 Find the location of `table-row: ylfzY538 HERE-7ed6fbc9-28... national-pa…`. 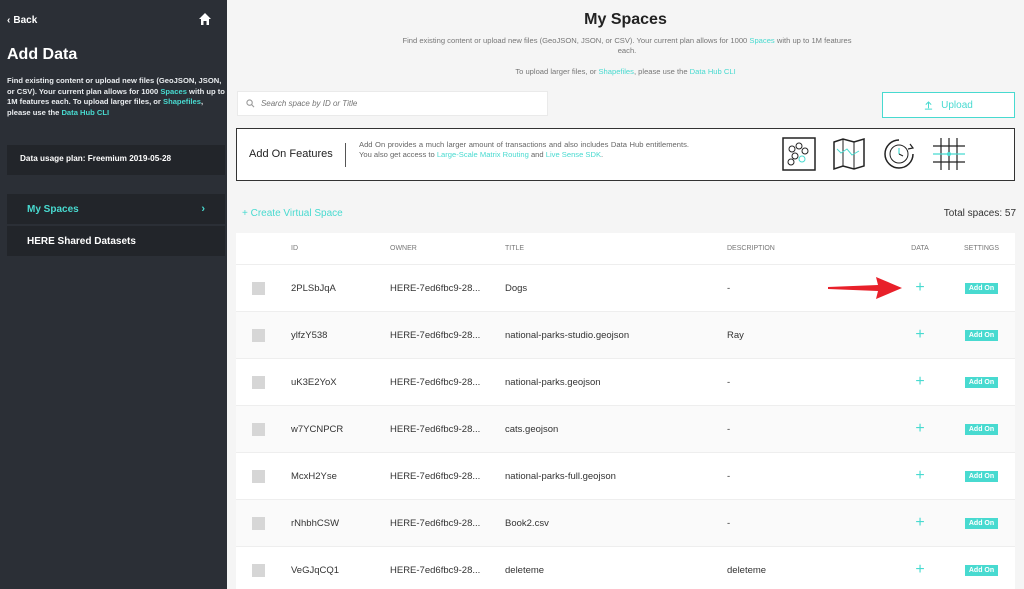

table-row: ylfzY538 HERE-7ed6fbc9-28... national-pa… is located at coordinates (625, 335).